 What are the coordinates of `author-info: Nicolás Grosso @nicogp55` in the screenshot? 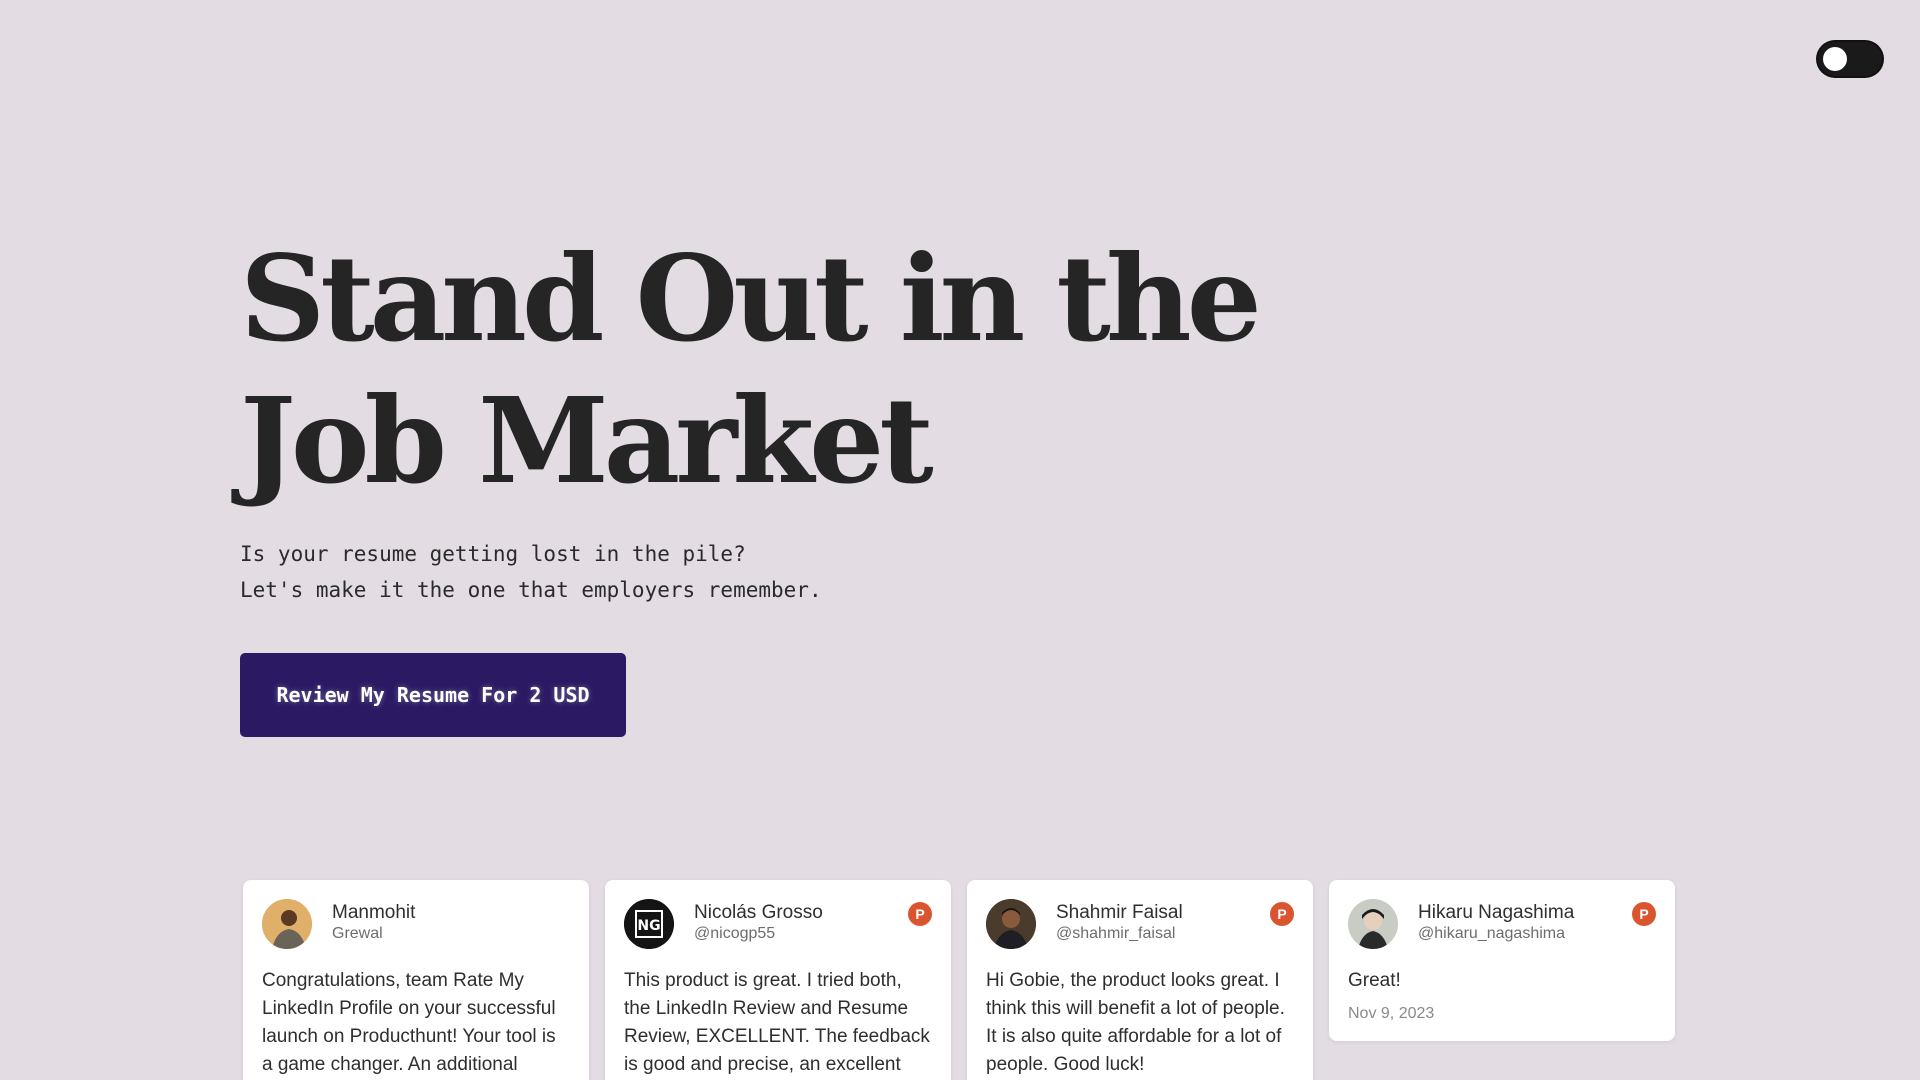 It's located at (758, 921).